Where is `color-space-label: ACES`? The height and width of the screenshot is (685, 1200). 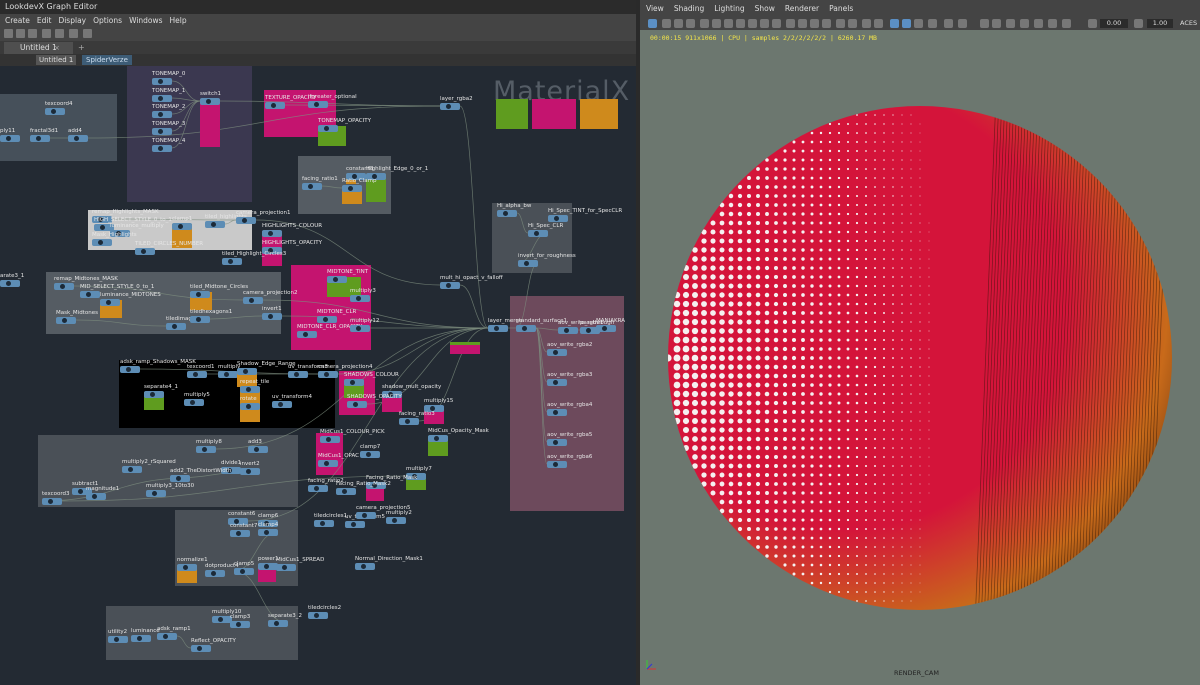 color-space-label: ACES is located at coordinates (1188, 23).